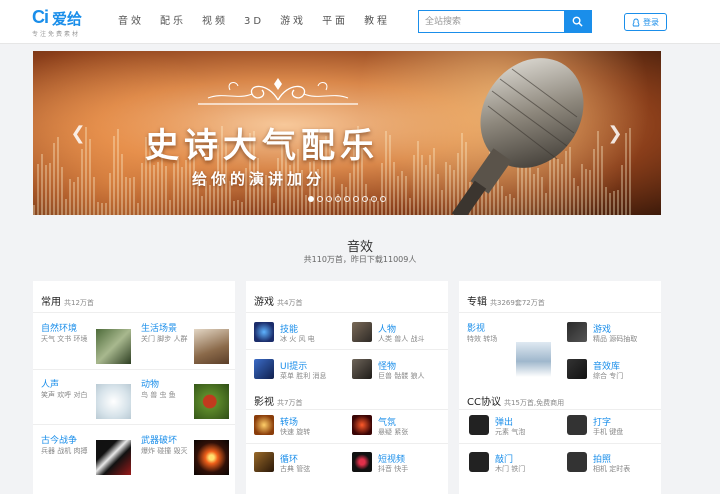 This screenshot has height=494, width=720. Describe the element at coordinates (264, 302) in the screenshot. I see `panel-title: 游戏` at that location.